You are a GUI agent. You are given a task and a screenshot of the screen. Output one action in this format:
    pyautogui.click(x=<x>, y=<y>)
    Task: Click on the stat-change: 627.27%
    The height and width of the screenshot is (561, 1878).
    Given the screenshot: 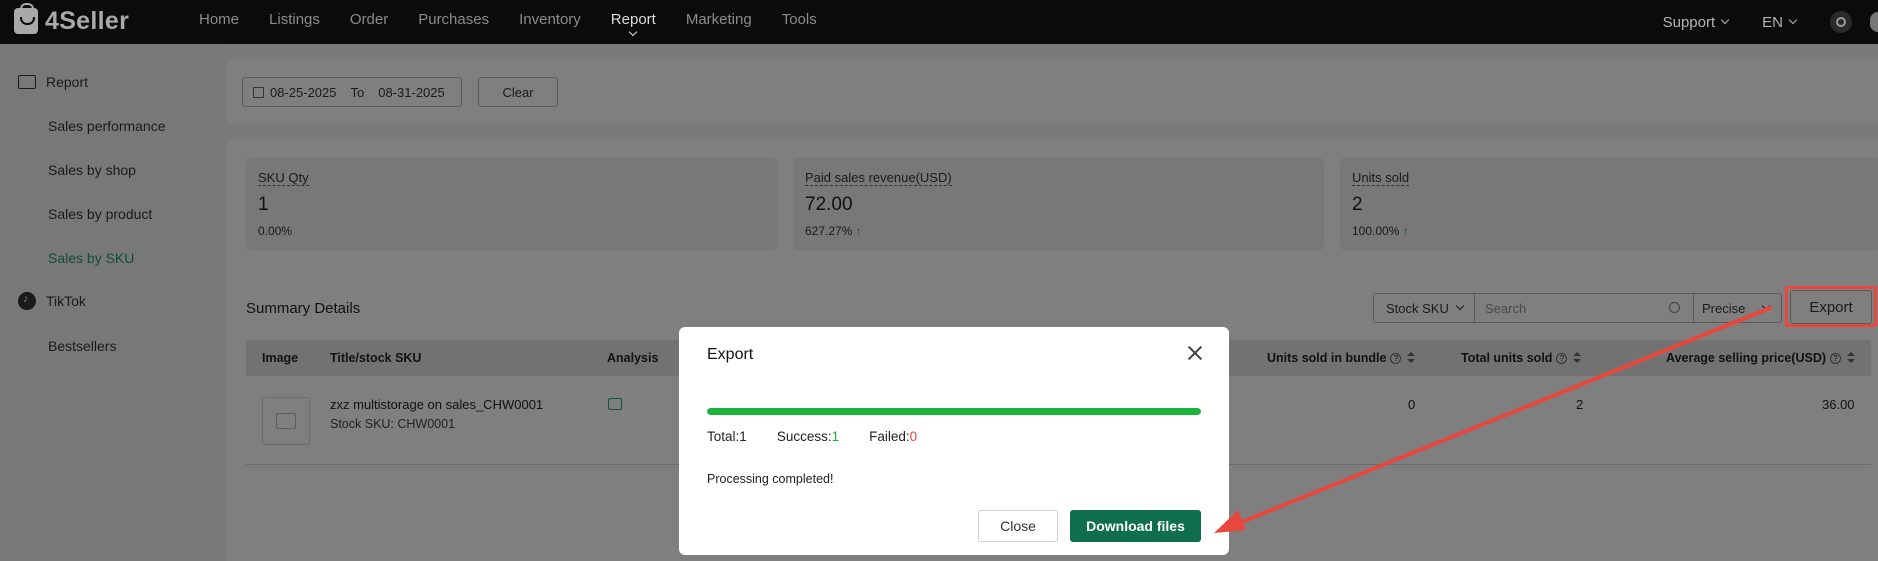 What is the action you would take?
    pyautogui.click(x=829, y=231)
    